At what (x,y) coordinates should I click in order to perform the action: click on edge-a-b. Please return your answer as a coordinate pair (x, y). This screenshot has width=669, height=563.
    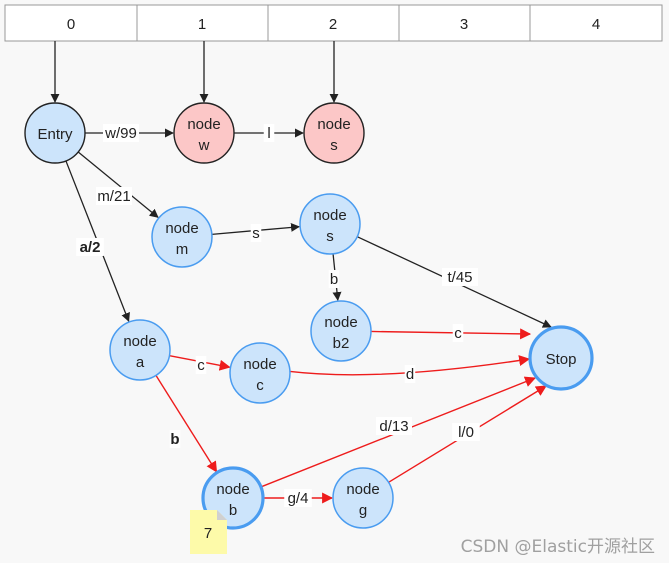
    Looking at the image, I should click on (186, 424).